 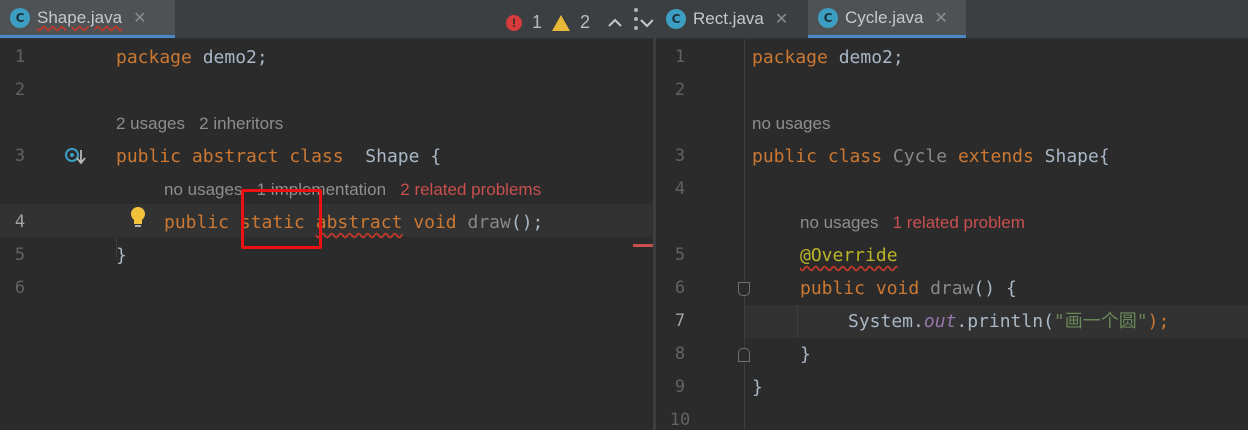 I want to click on code-line-3: public abstract class Shape {, so click(x=279, y=156).